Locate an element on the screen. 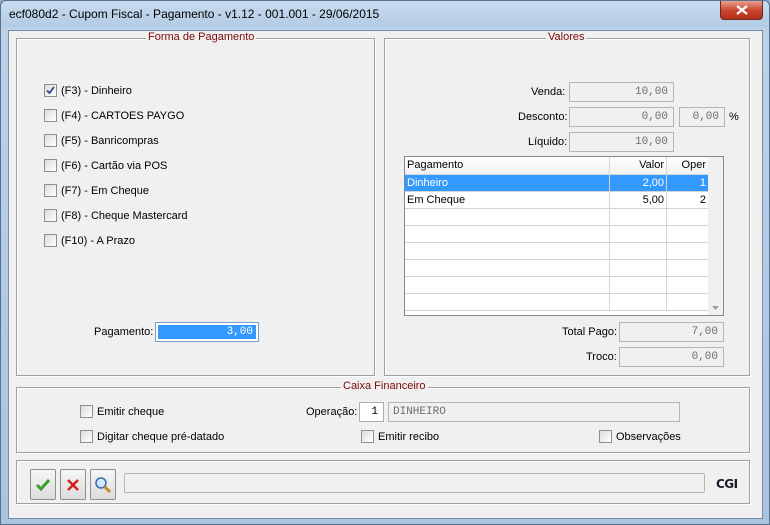 This screenshot has height=525, width=770. operacao-code-field: 1 is located at coordinates (371, 412).